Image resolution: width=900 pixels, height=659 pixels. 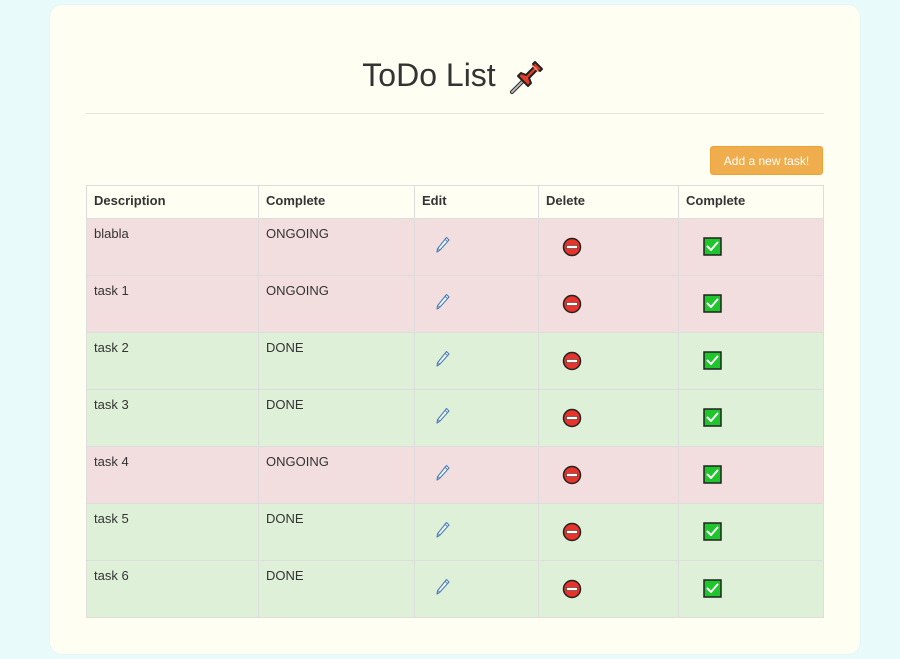 I want to click on task-description: task 3, so click(x=172, y=418).